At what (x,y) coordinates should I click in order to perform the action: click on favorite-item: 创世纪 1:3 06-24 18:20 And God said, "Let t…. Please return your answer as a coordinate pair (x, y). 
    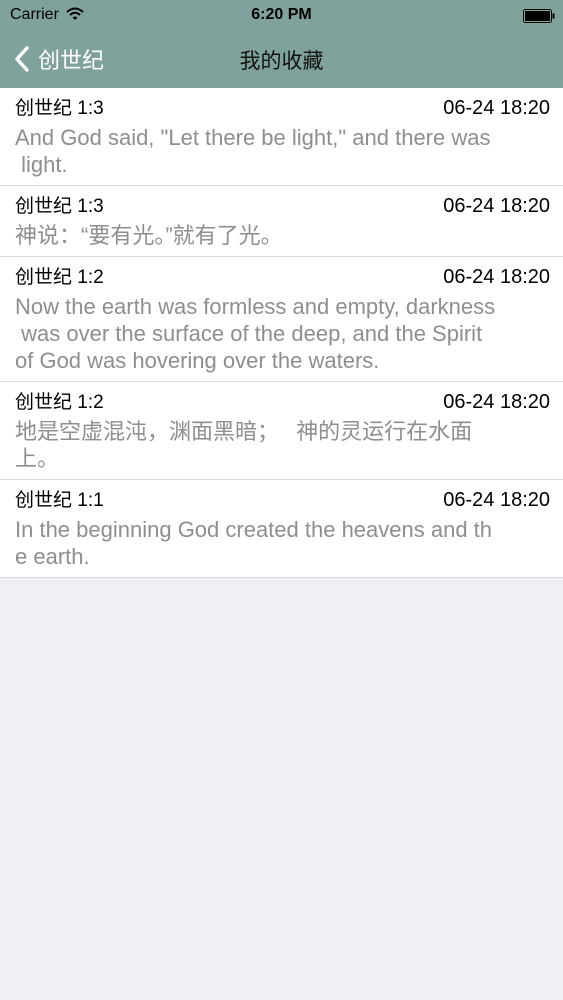
    Looking at the image, I should click on (281, 137).